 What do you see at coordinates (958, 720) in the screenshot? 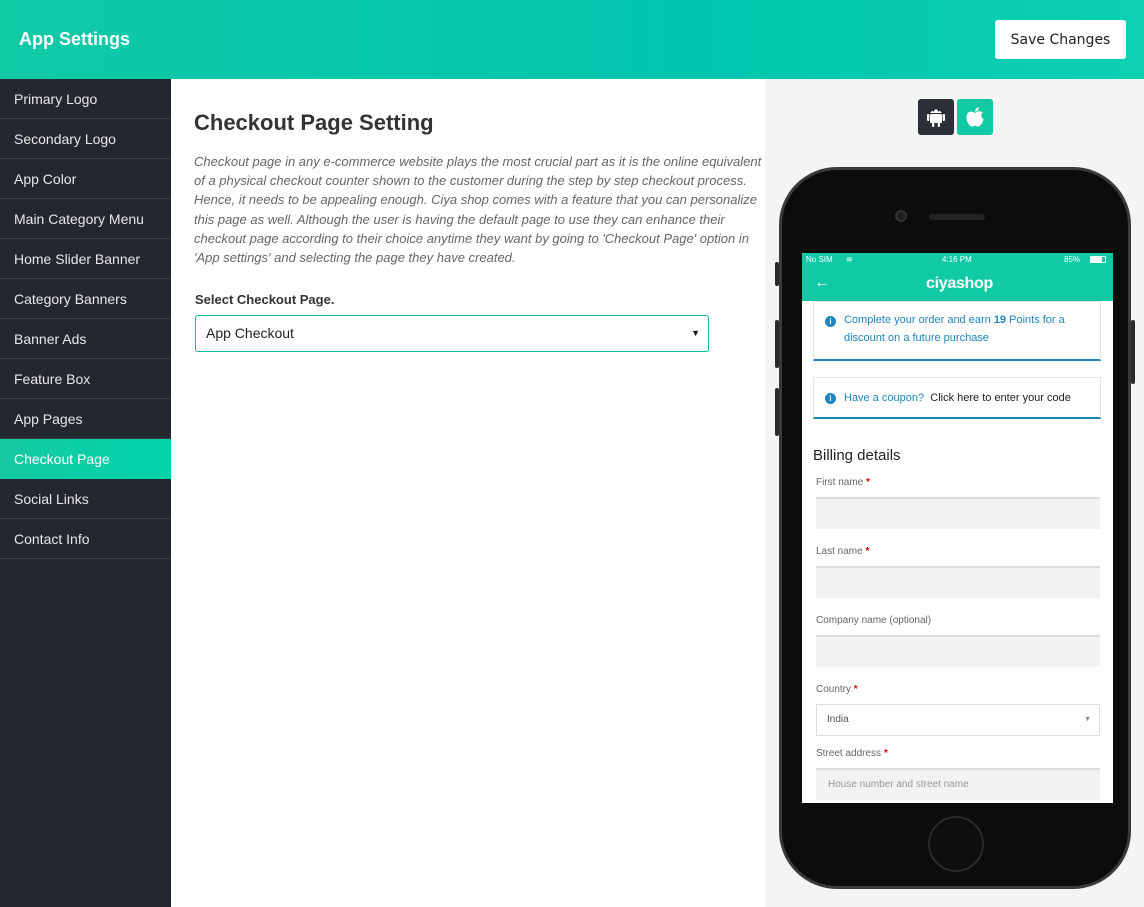
I see `country-select: India ▼` at bounding box center [958, 720].